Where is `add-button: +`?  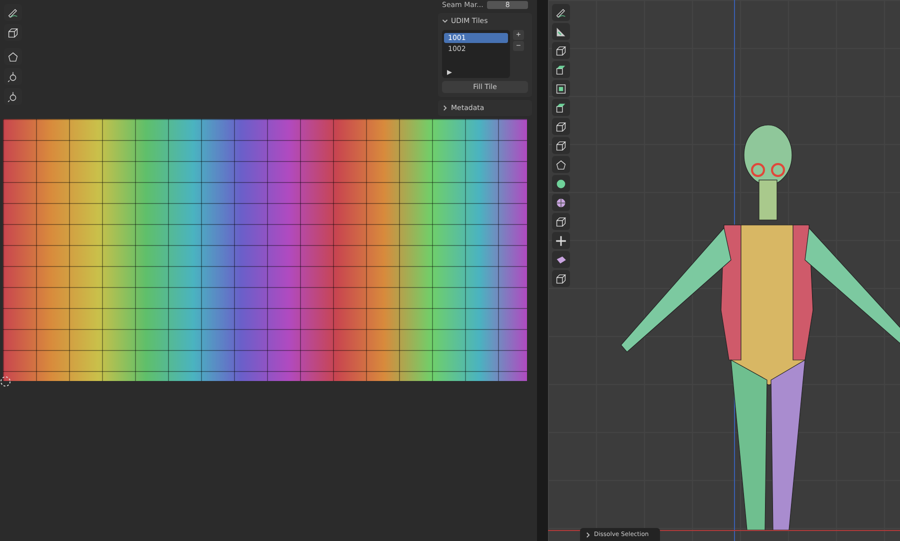
add-button: + is located at coordinates (518, 35).